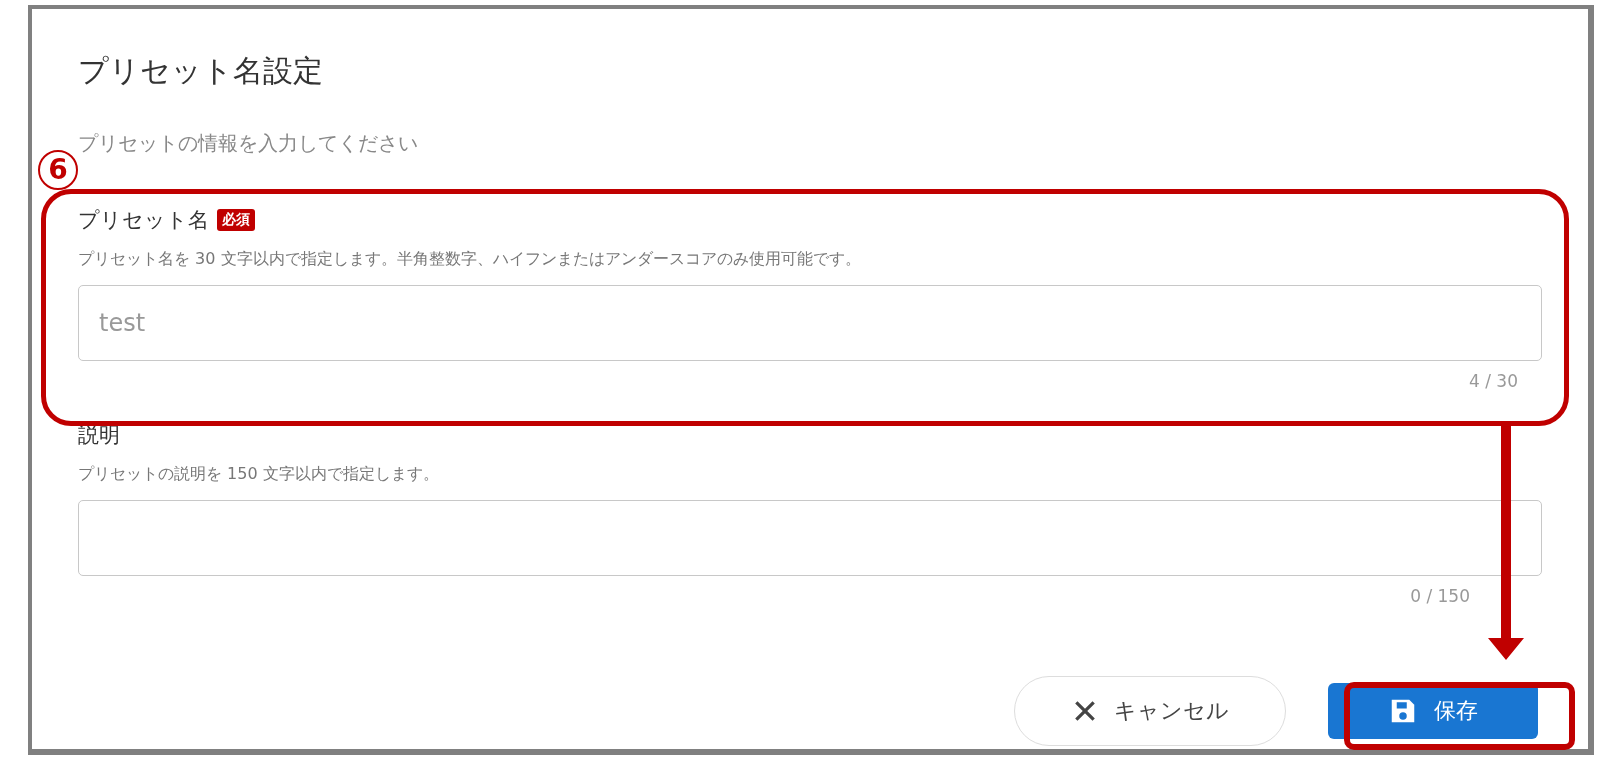 The width and height of the screenshot is (1601, 771). Describe the element at coordinates (810, 538) in the screenshot. I see `text-field` at that location.